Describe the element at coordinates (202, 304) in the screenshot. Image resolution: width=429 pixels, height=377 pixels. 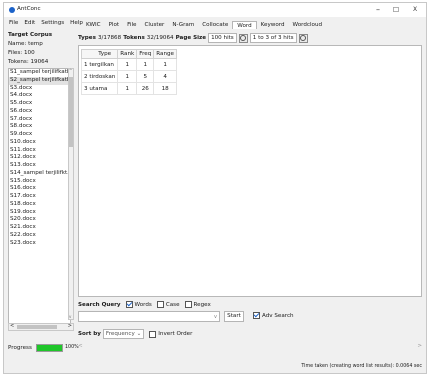
I see `regex-label: Regex` at that location.